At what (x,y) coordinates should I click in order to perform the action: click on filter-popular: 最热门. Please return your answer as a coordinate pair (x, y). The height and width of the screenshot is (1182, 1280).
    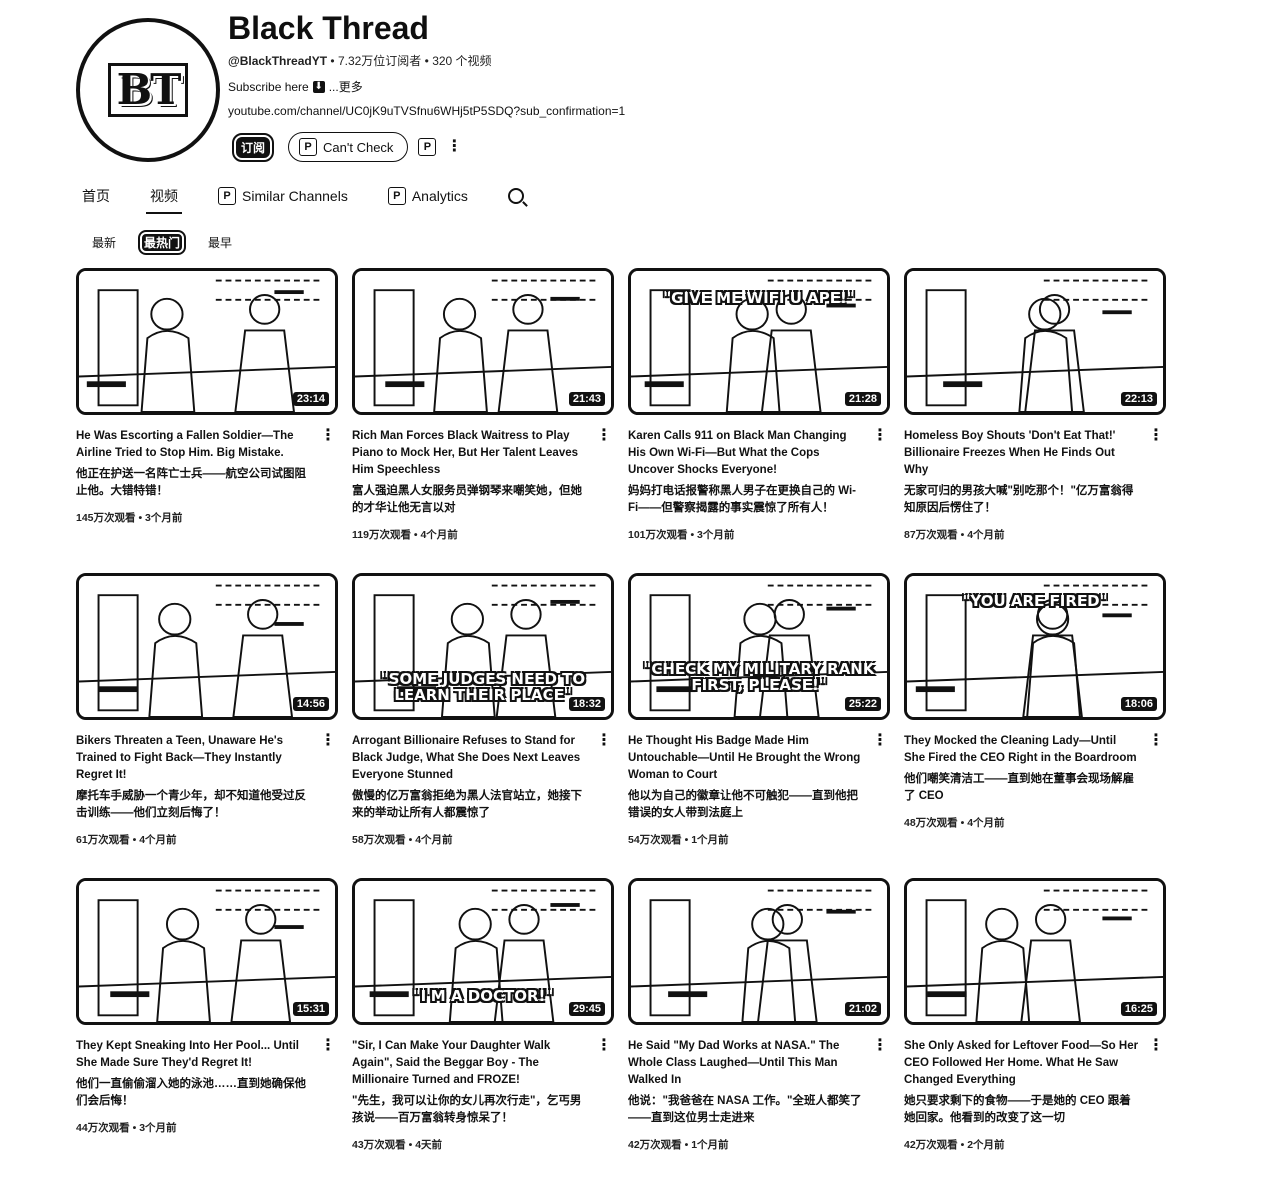
    Looking at the image, I should click on (162, 242).